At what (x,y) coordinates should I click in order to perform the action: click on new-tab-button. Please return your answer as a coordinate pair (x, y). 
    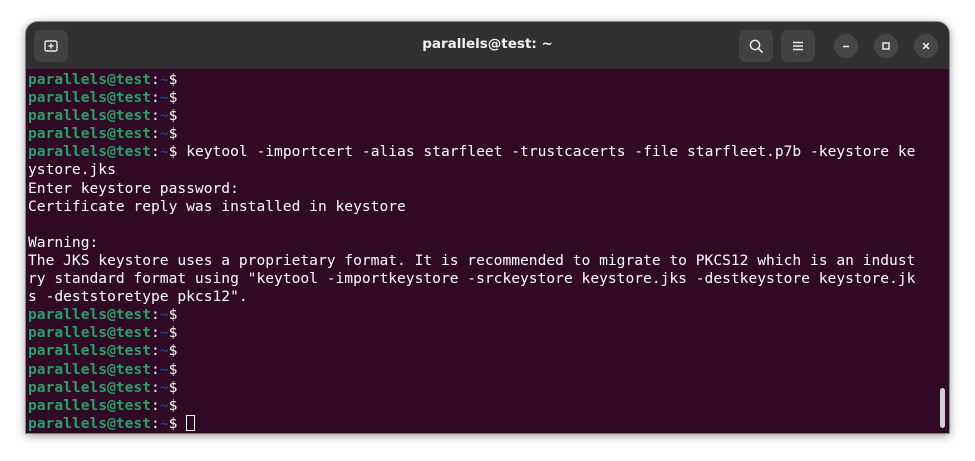
    Looking at the image, I should click on (51, 46).